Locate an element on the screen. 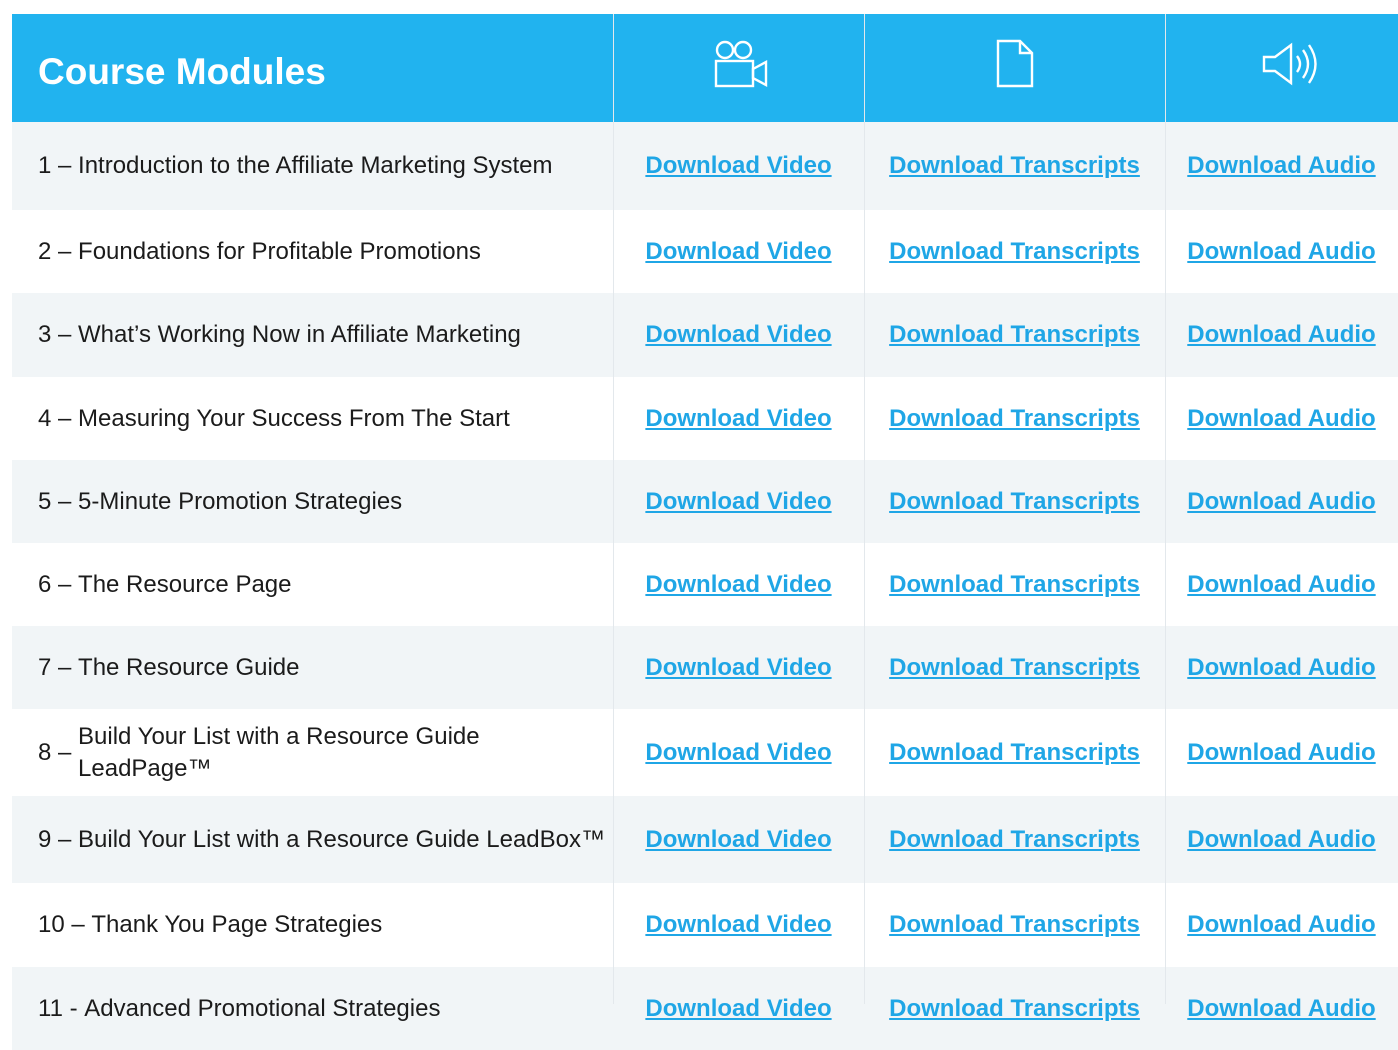  module-name: Measuring Your Success From The Start is located at coordinates (294, 418).